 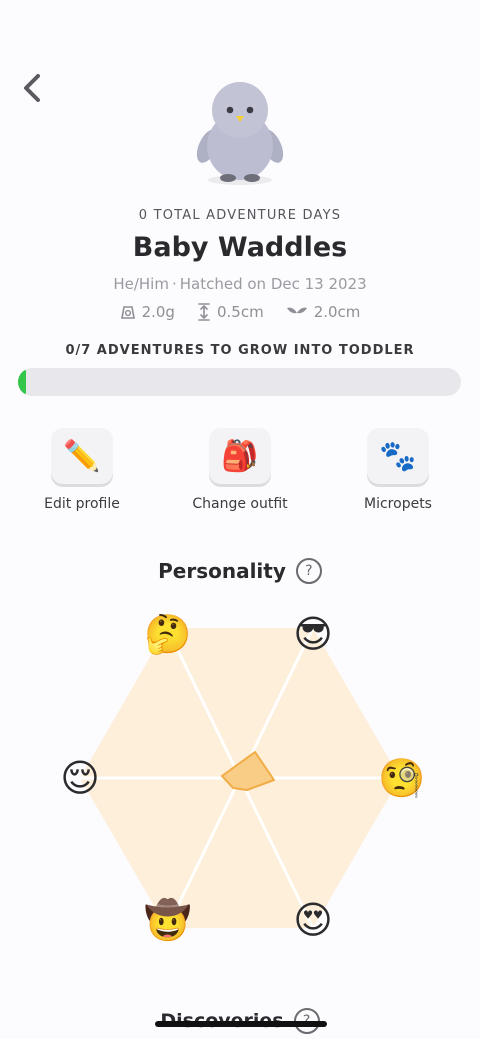 I want to click on total-adventure-days: 0 TOTAL ADVENTURE DAYS, so click(x=240, y=215).